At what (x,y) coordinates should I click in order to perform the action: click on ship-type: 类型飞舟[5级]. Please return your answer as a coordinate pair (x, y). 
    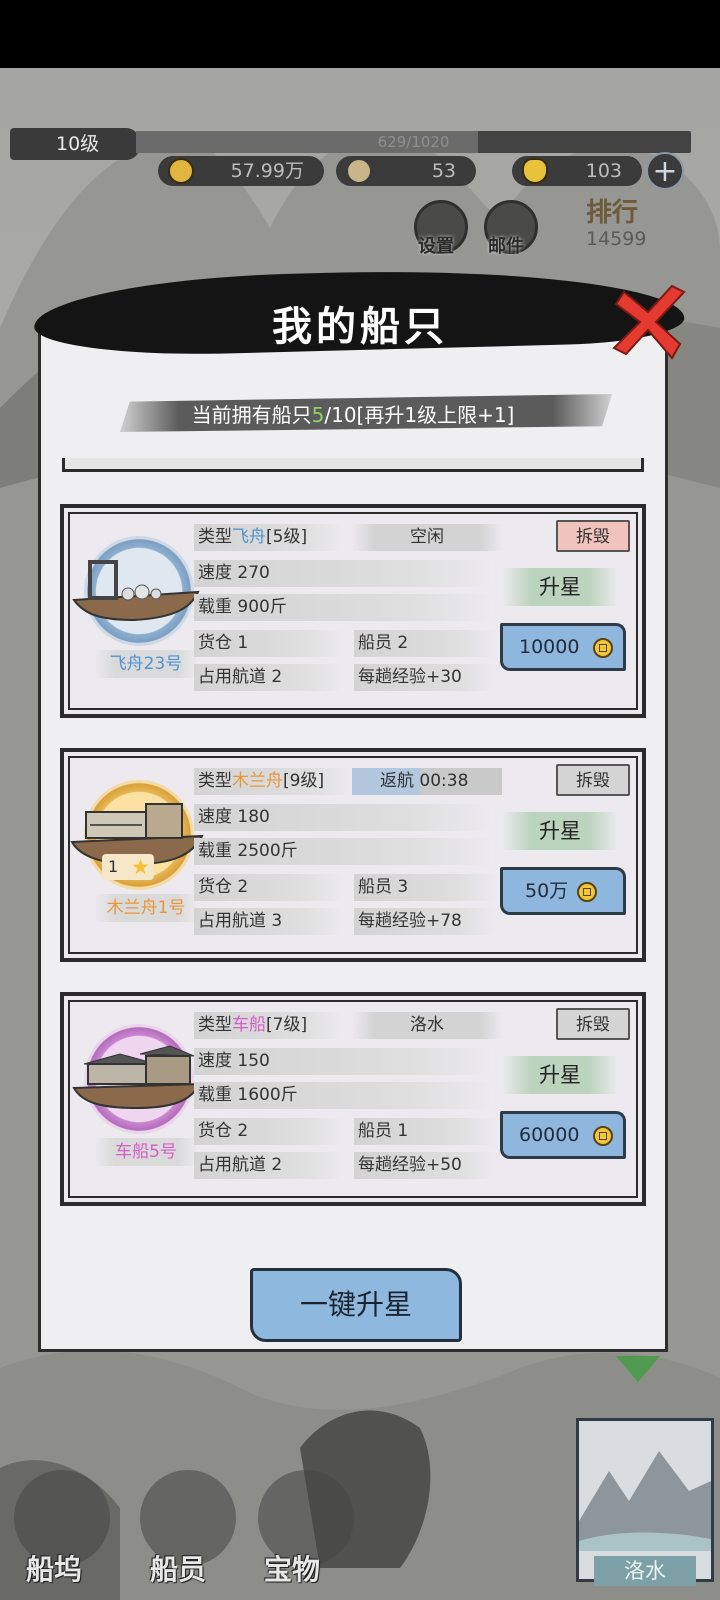
    Looking at the image, I should click on (269, 537).